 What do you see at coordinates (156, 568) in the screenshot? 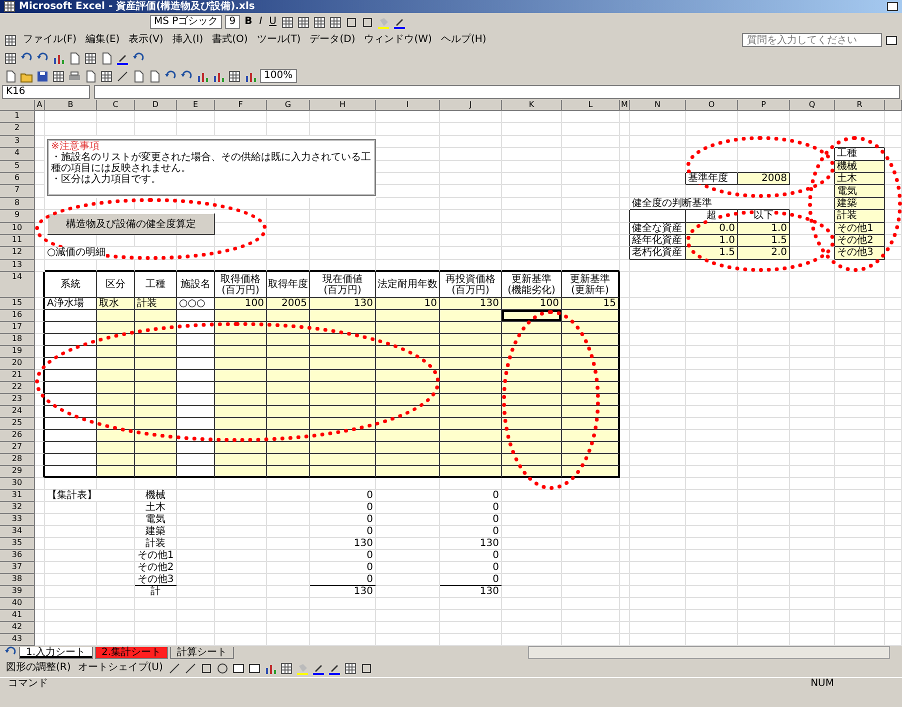
I see `sheet-cell: その他2` at bounding box center [156, 568].